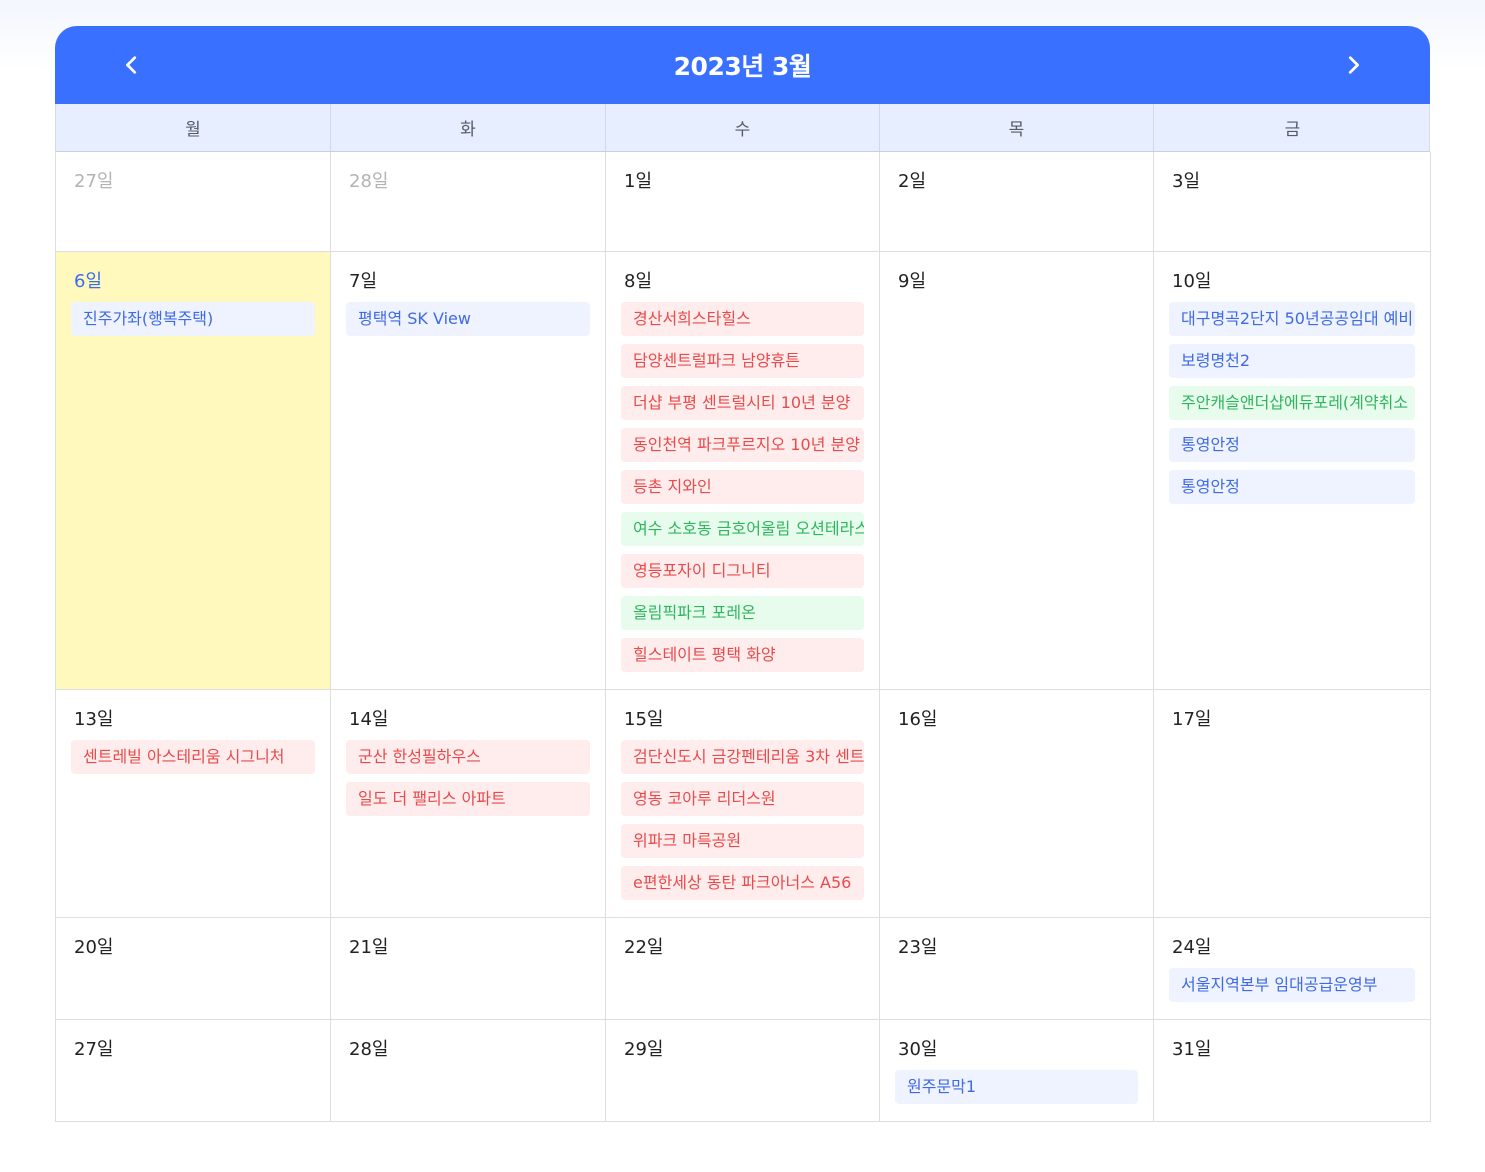 Image resolution: width=1485 pixels, height=1172 pixels. I want to click on calendar-header: 2023년 3월, so click(742, 65).